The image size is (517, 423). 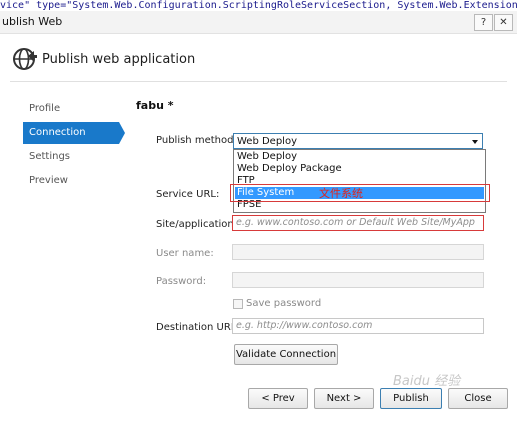 What do you see at coordinates (119, 59) in the screenshot?
I see `page-title: Publish web application` at bounding box center [119, 59].